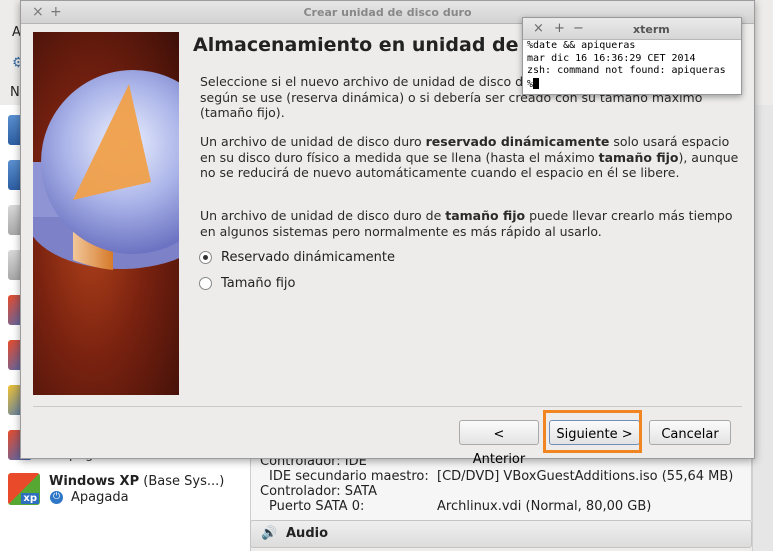 This screenshot has width=773, height=551. I want to click on details-scrollbar, so click(762, 328).